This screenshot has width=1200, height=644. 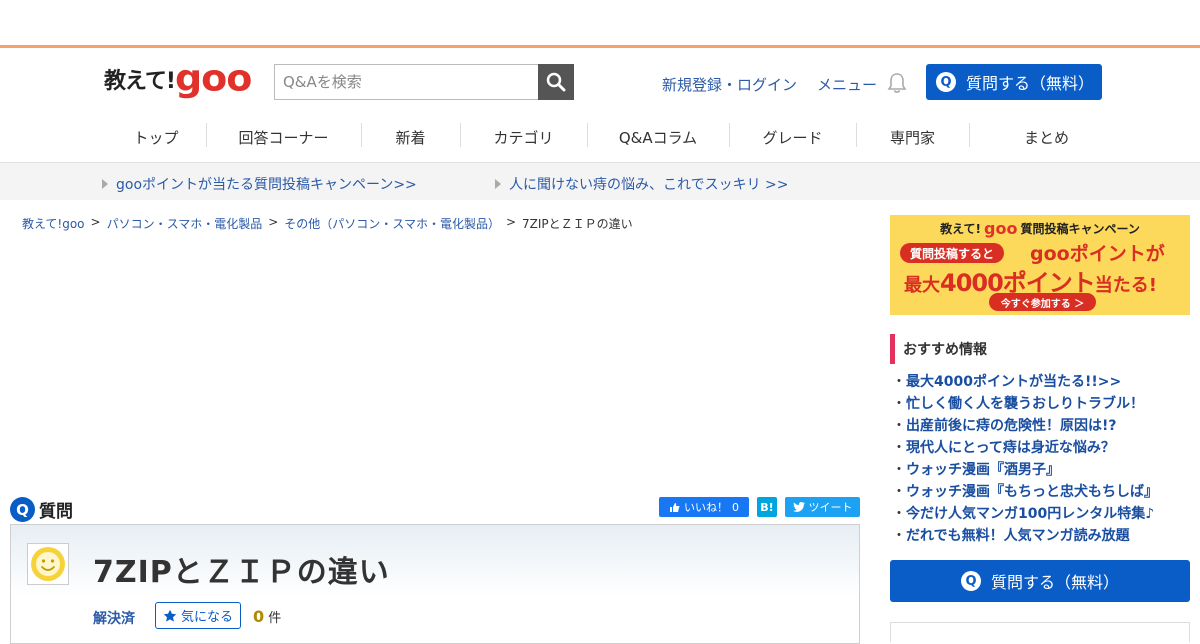 I want to click on breadcrumb-item: 教えて!goo, so click(x=53, y=223).